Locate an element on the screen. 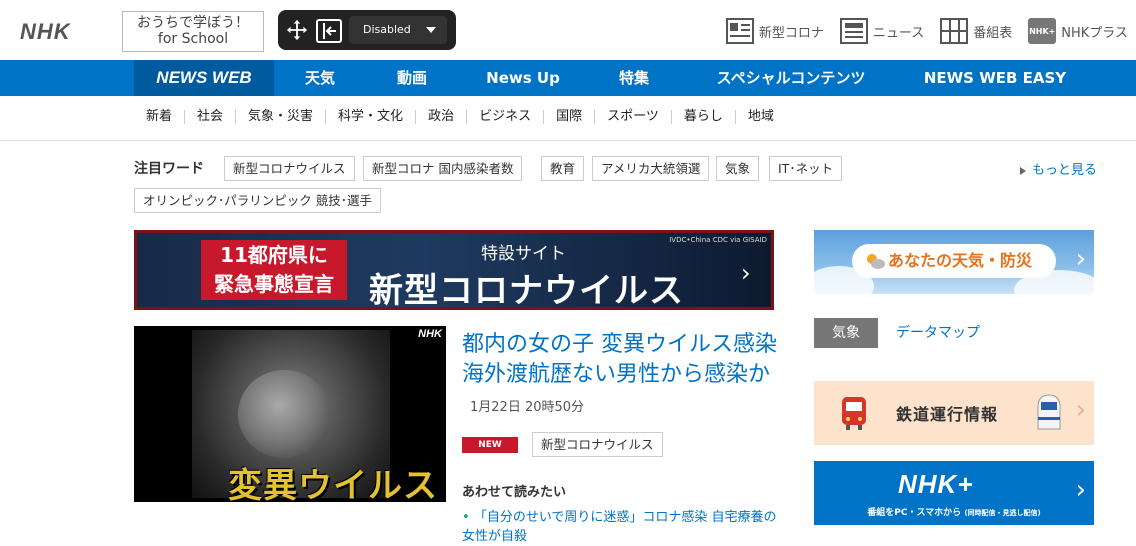 The image size is (1136, 546). category-new: 新着 is located at coordinates (159, 117).